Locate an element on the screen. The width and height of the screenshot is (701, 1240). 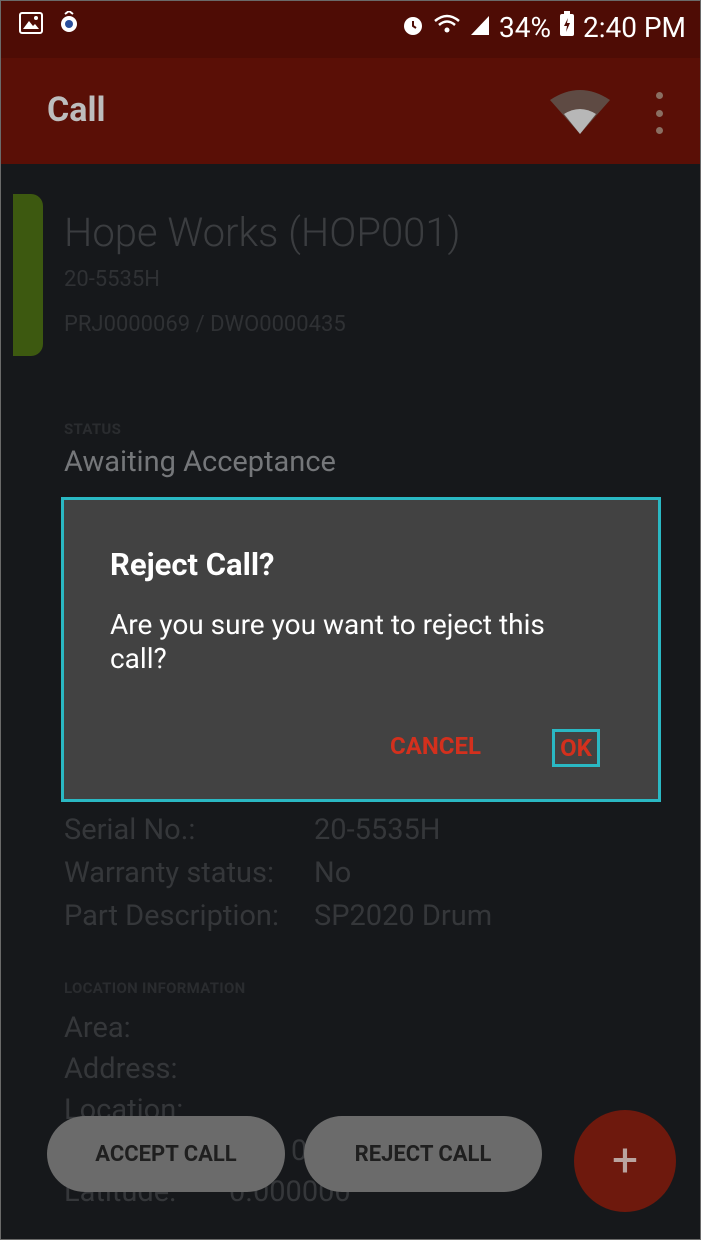
battery-percent: 34% is located at coordinates (524, 27).